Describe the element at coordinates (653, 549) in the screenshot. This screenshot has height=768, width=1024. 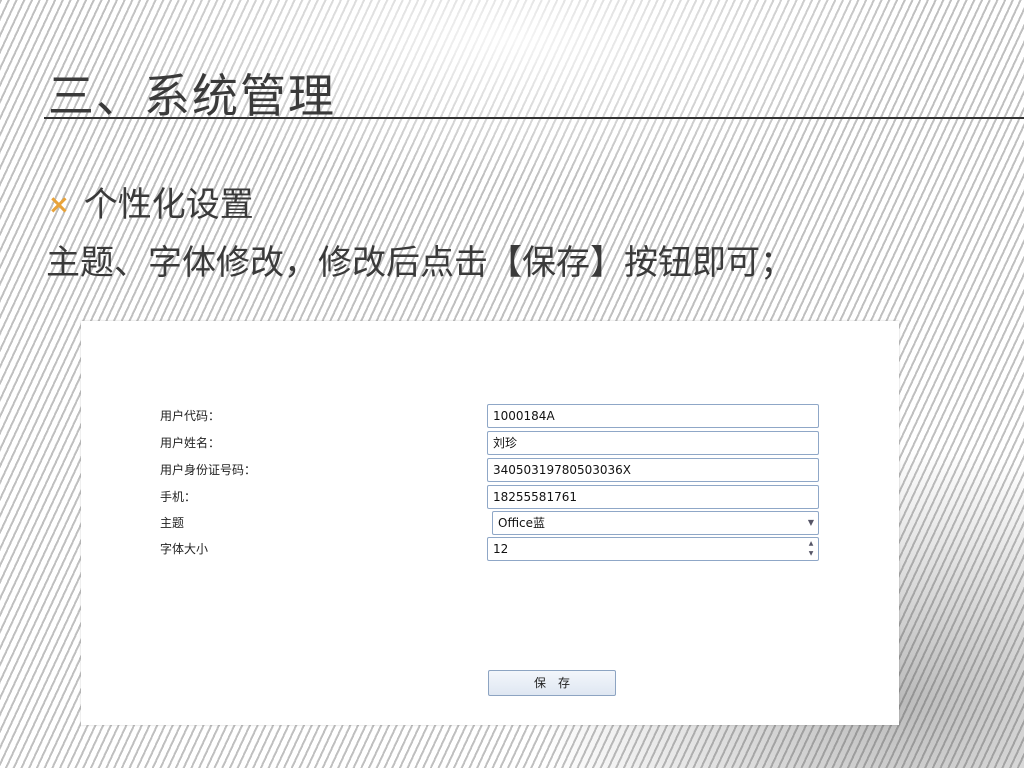
I see `font-size-stepper: 12 ▲ ▼` at that location.